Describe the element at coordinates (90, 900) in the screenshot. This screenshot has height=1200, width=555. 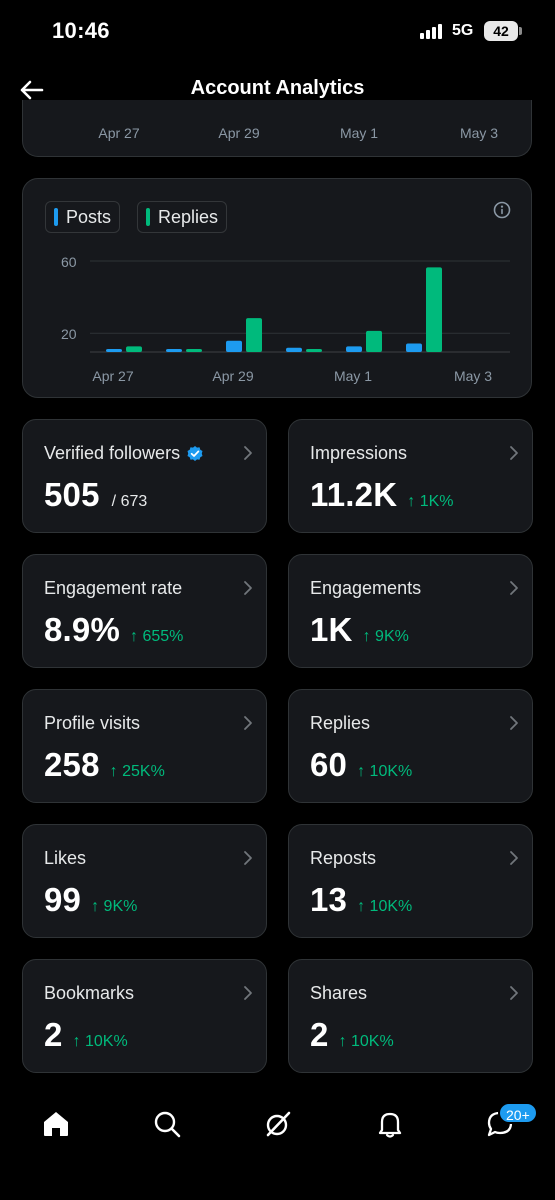
I see `metric-value-row: 99 ↑ 9K%` at that location.